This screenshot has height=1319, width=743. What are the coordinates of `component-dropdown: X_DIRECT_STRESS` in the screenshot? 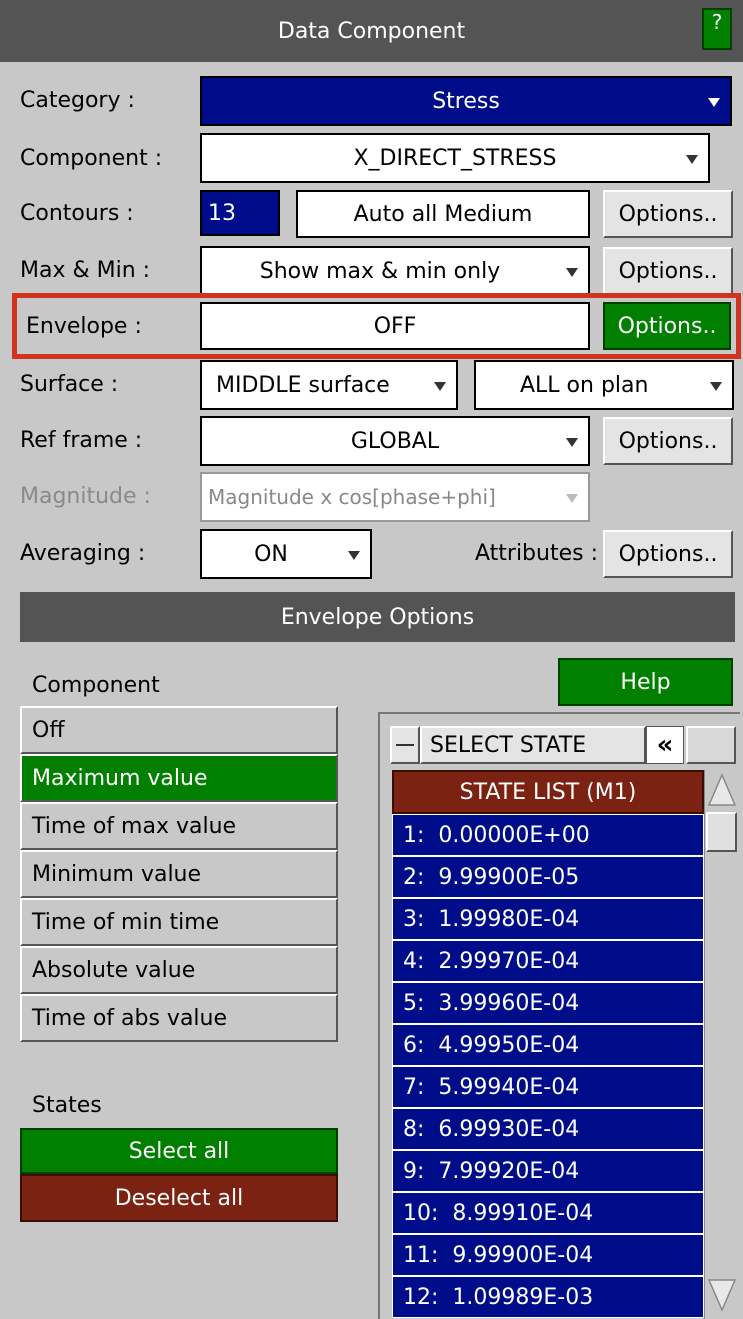 It's located at (455, 158).